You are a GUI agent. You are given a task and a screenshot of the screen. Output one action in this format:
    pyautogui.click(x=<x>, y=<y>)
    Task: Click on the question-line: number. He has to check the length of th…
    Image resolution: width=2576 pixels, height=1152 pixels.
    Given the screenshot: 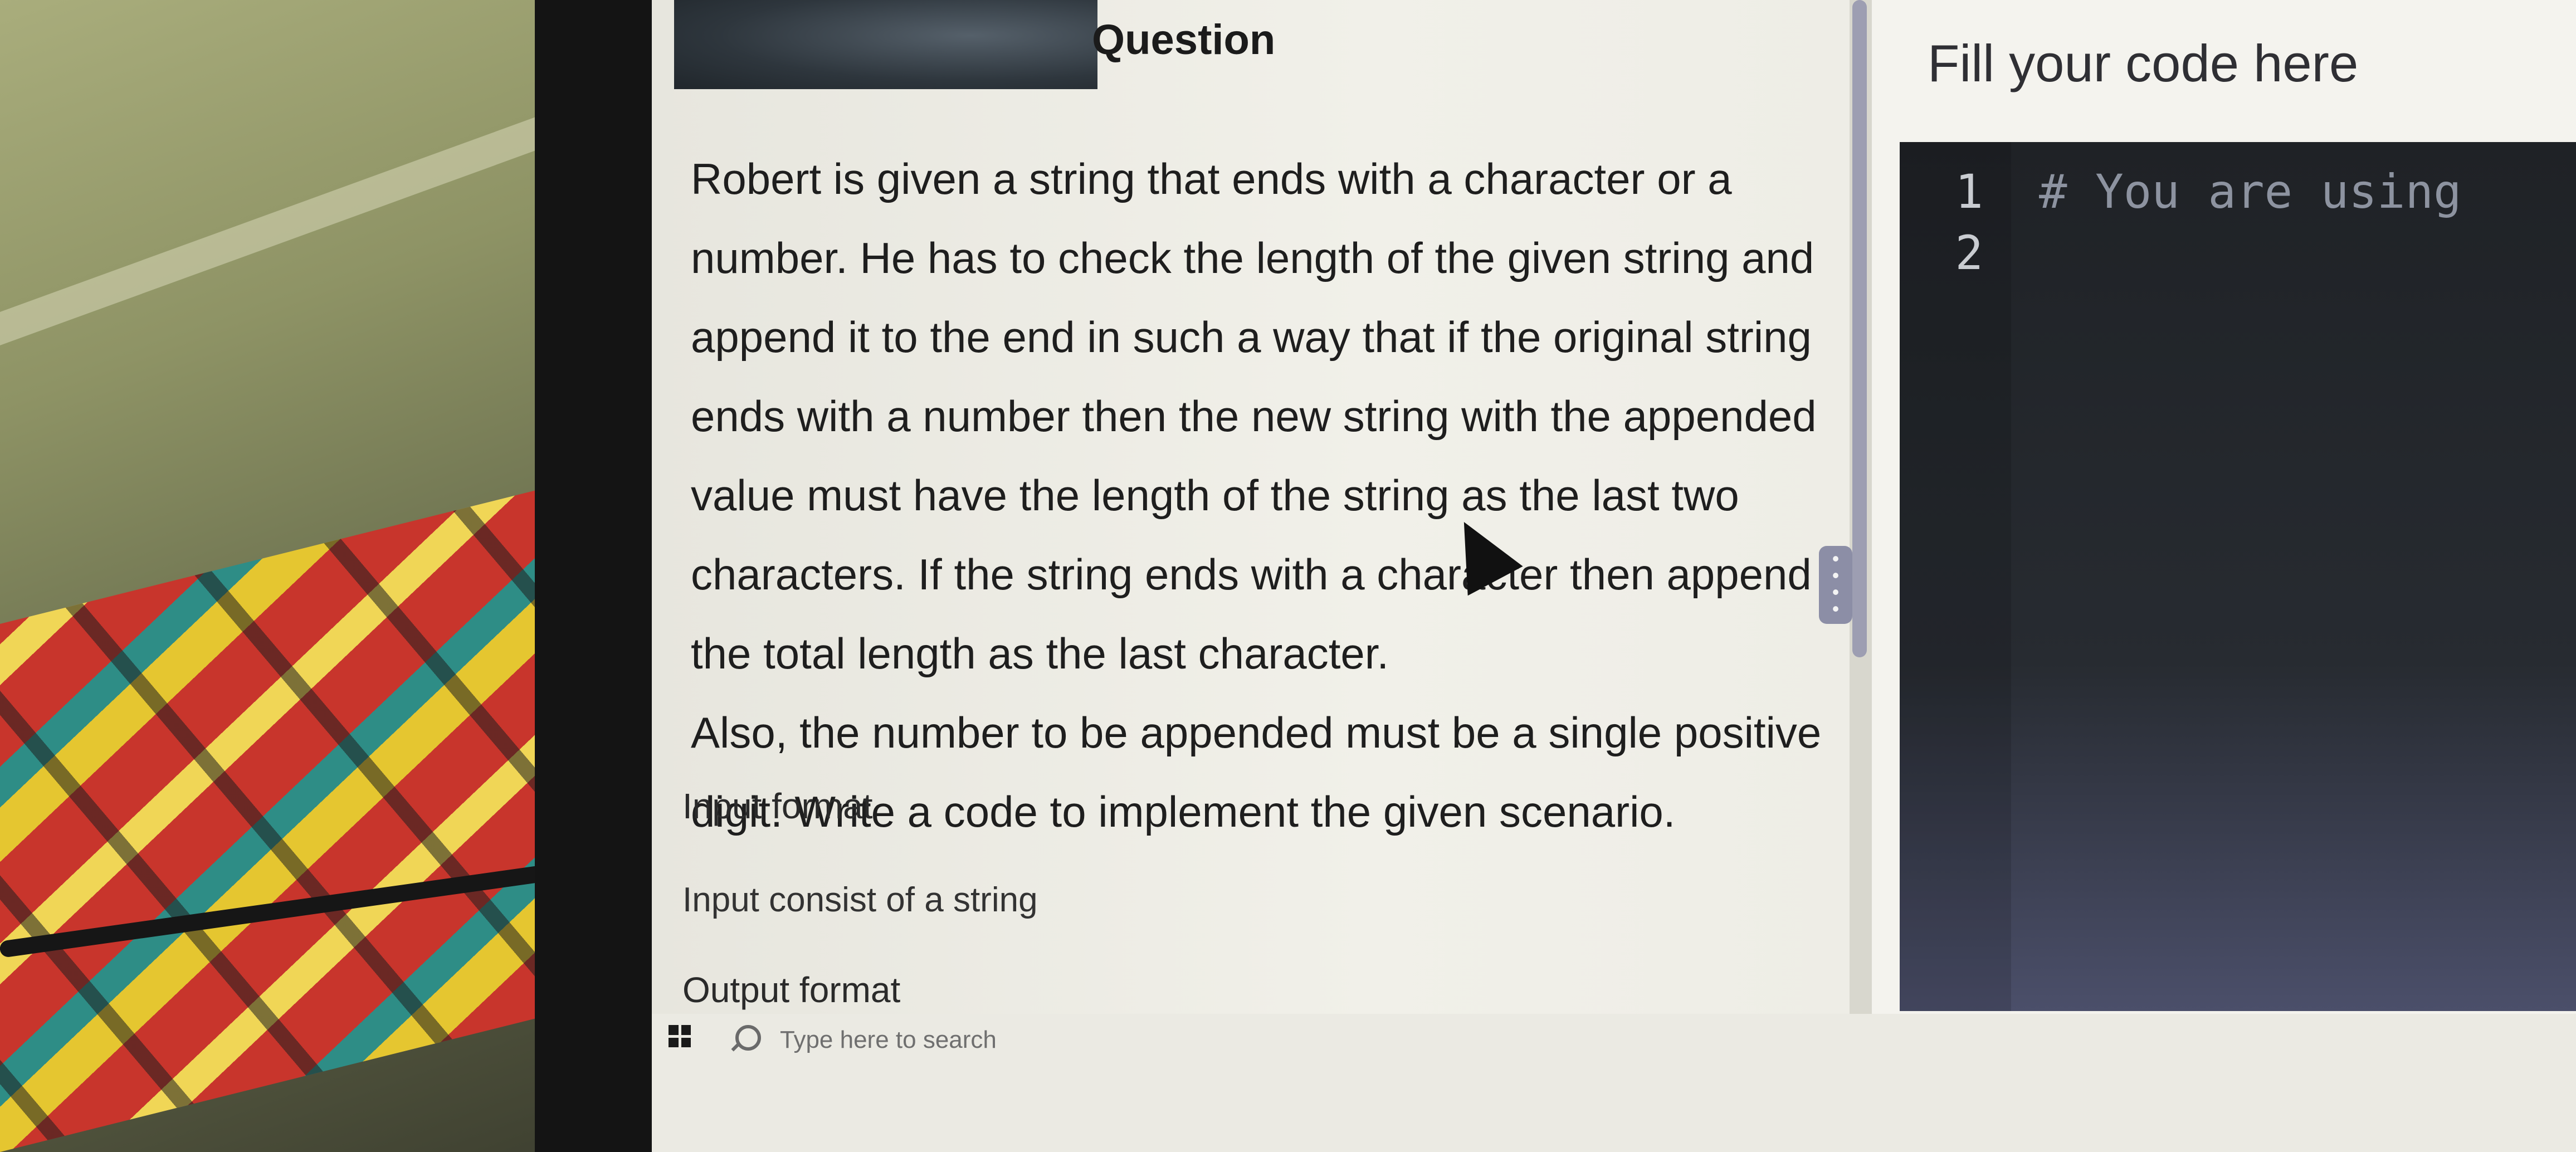 What is the action you would take?
    pyautogui.click(x=1252, y=257)
    